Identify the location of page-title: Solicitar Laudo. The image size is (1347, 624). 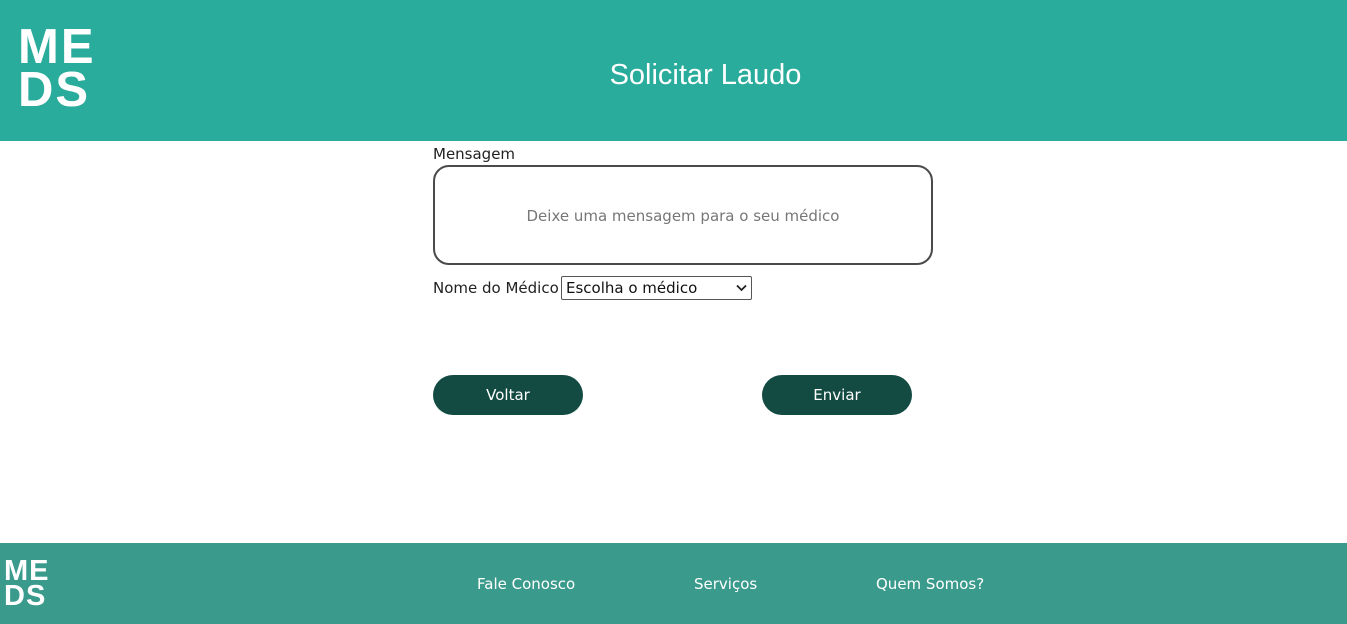
(705, 75).